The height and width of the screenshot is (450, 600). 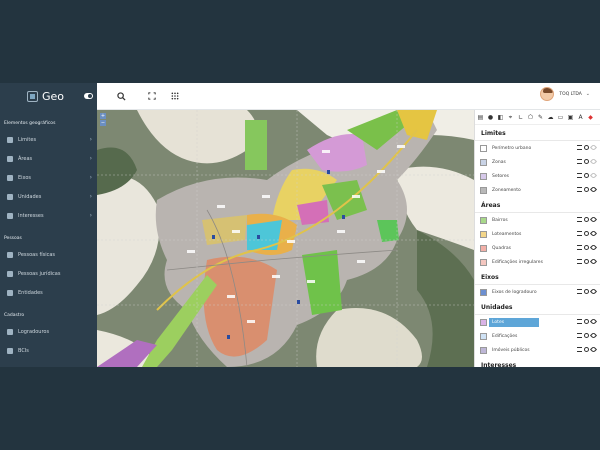 What do you see at coordinates (121, 96) in the screenshot?
I see `search-icon` at bounding box center [121, 96].